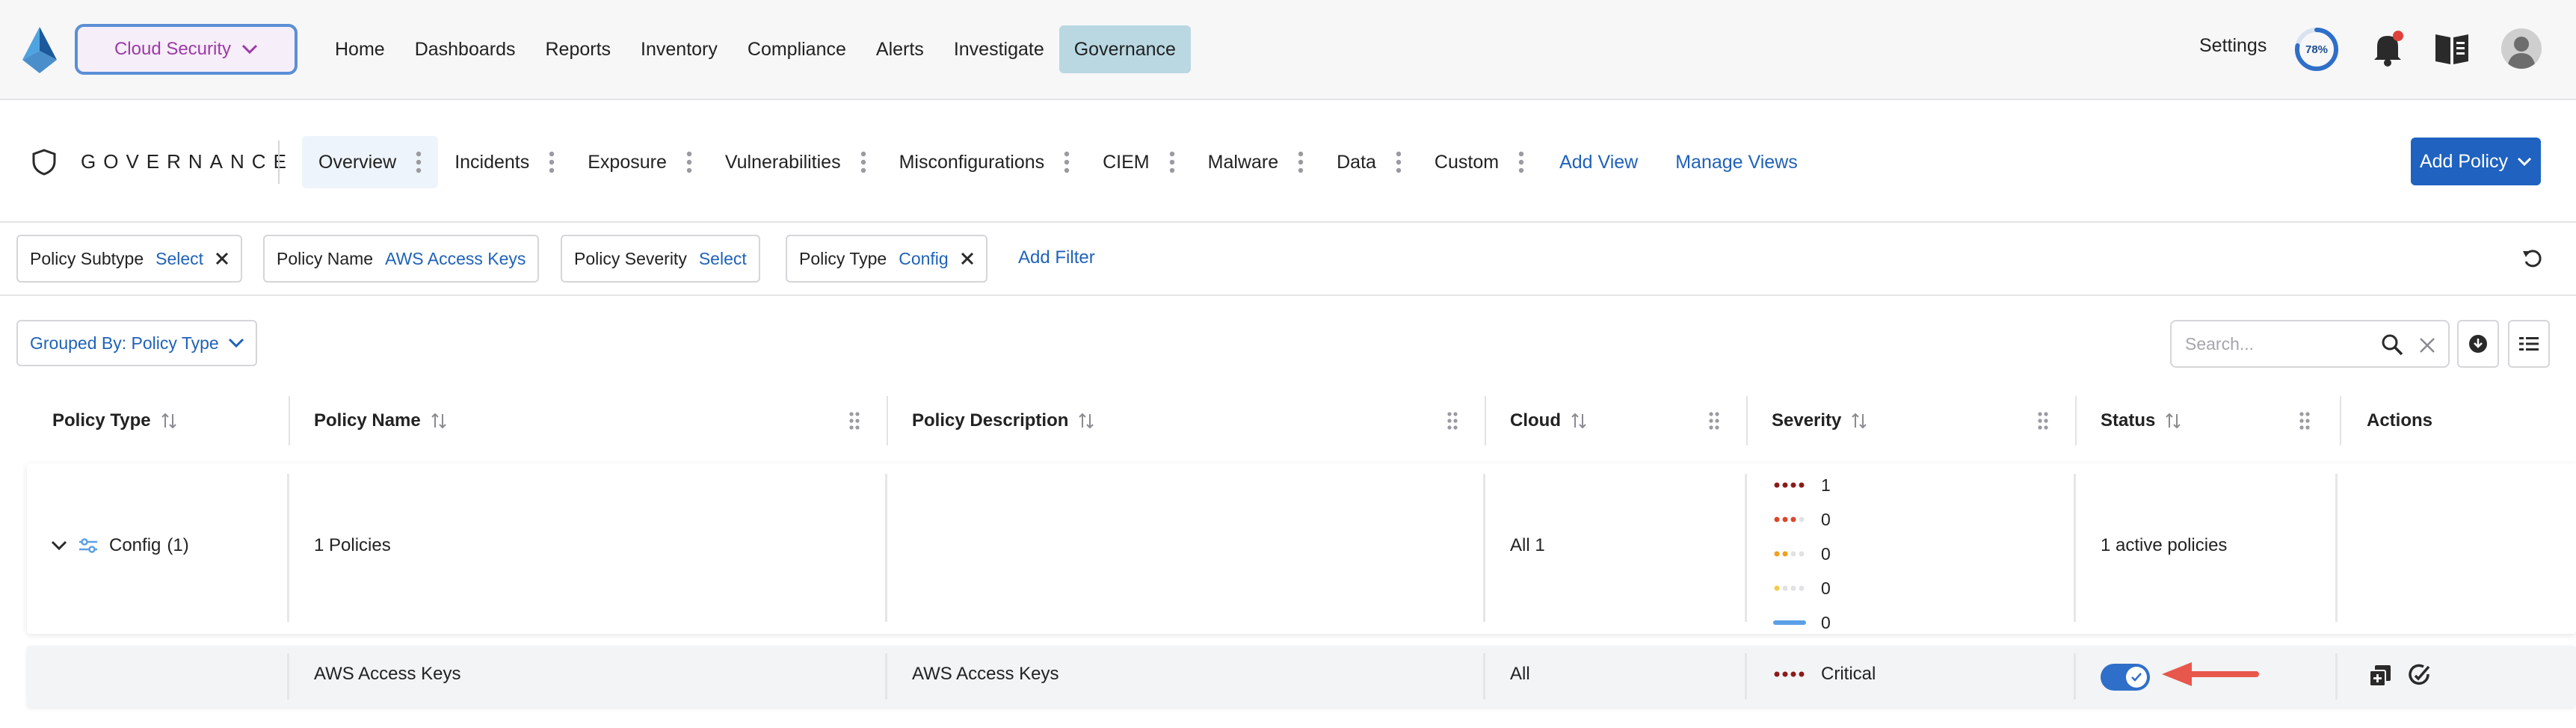 This screenshot has height=728, width=2576. Describe the element at coordinates (2532, 258) in the screenshot. I see `reset-filters-icon` at that location.